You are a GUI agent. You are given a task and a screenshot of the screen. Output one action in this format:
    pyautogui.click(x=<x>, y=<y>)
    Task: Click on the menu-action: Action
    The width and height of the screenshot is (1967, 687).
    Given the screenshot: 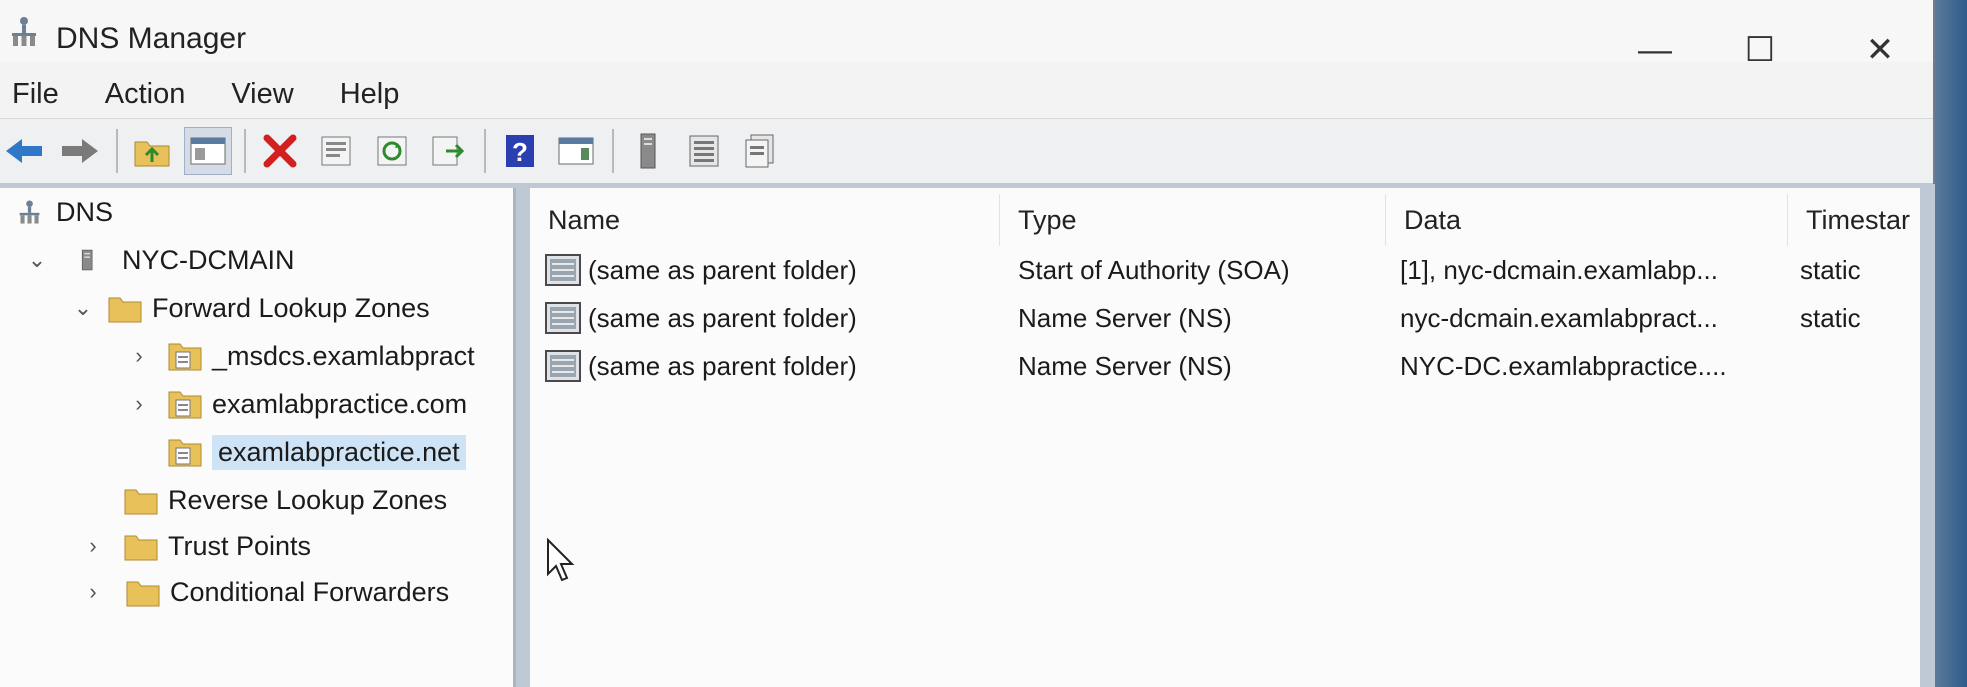 What is the action you would take?
    pyautogui.click(x=145, y=94)
    